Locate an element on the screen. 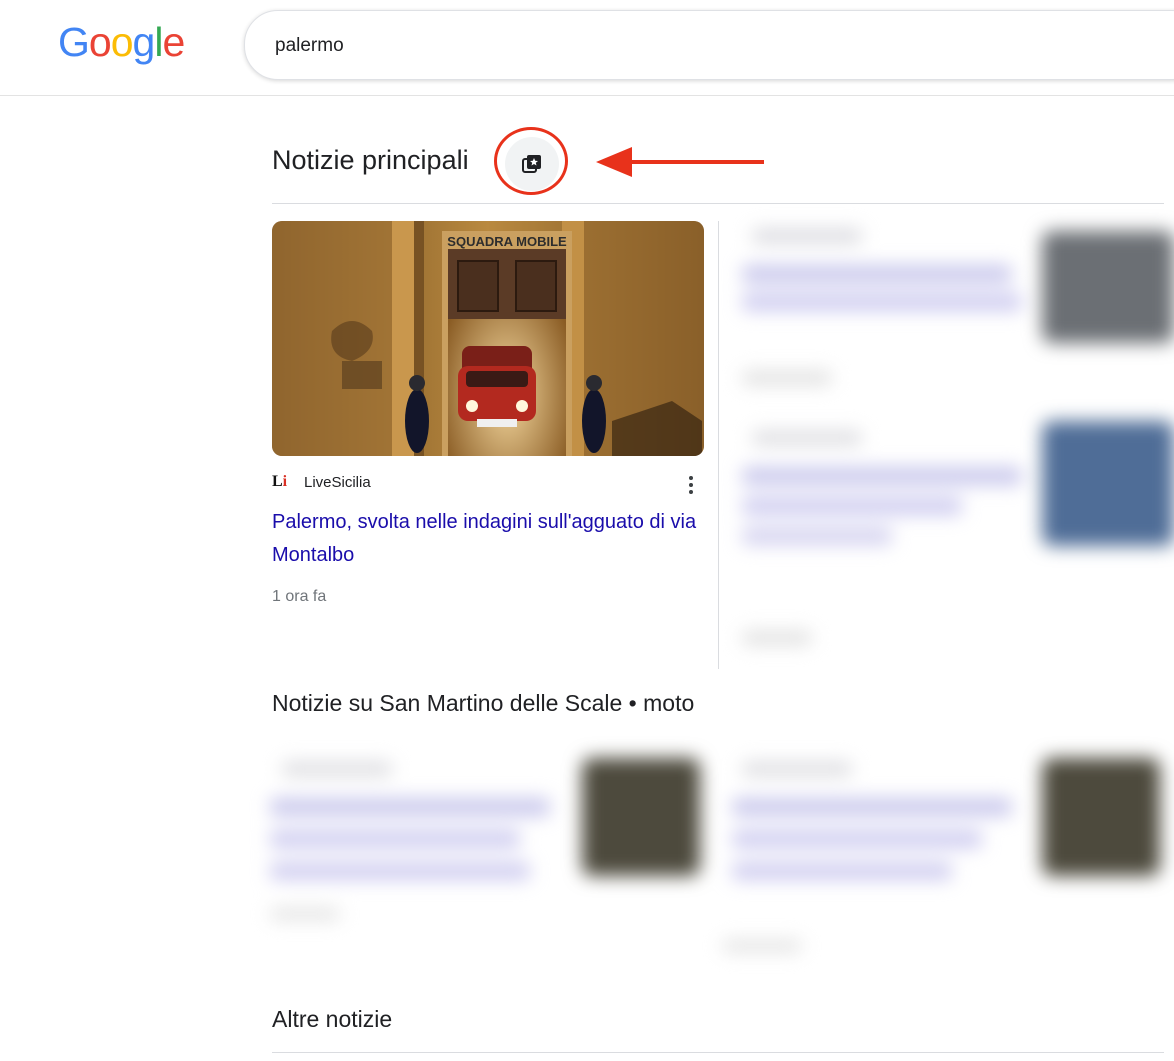 The width and height of the screenshot is (1174, 1061). section-divider is located at coordinates (718, 203).